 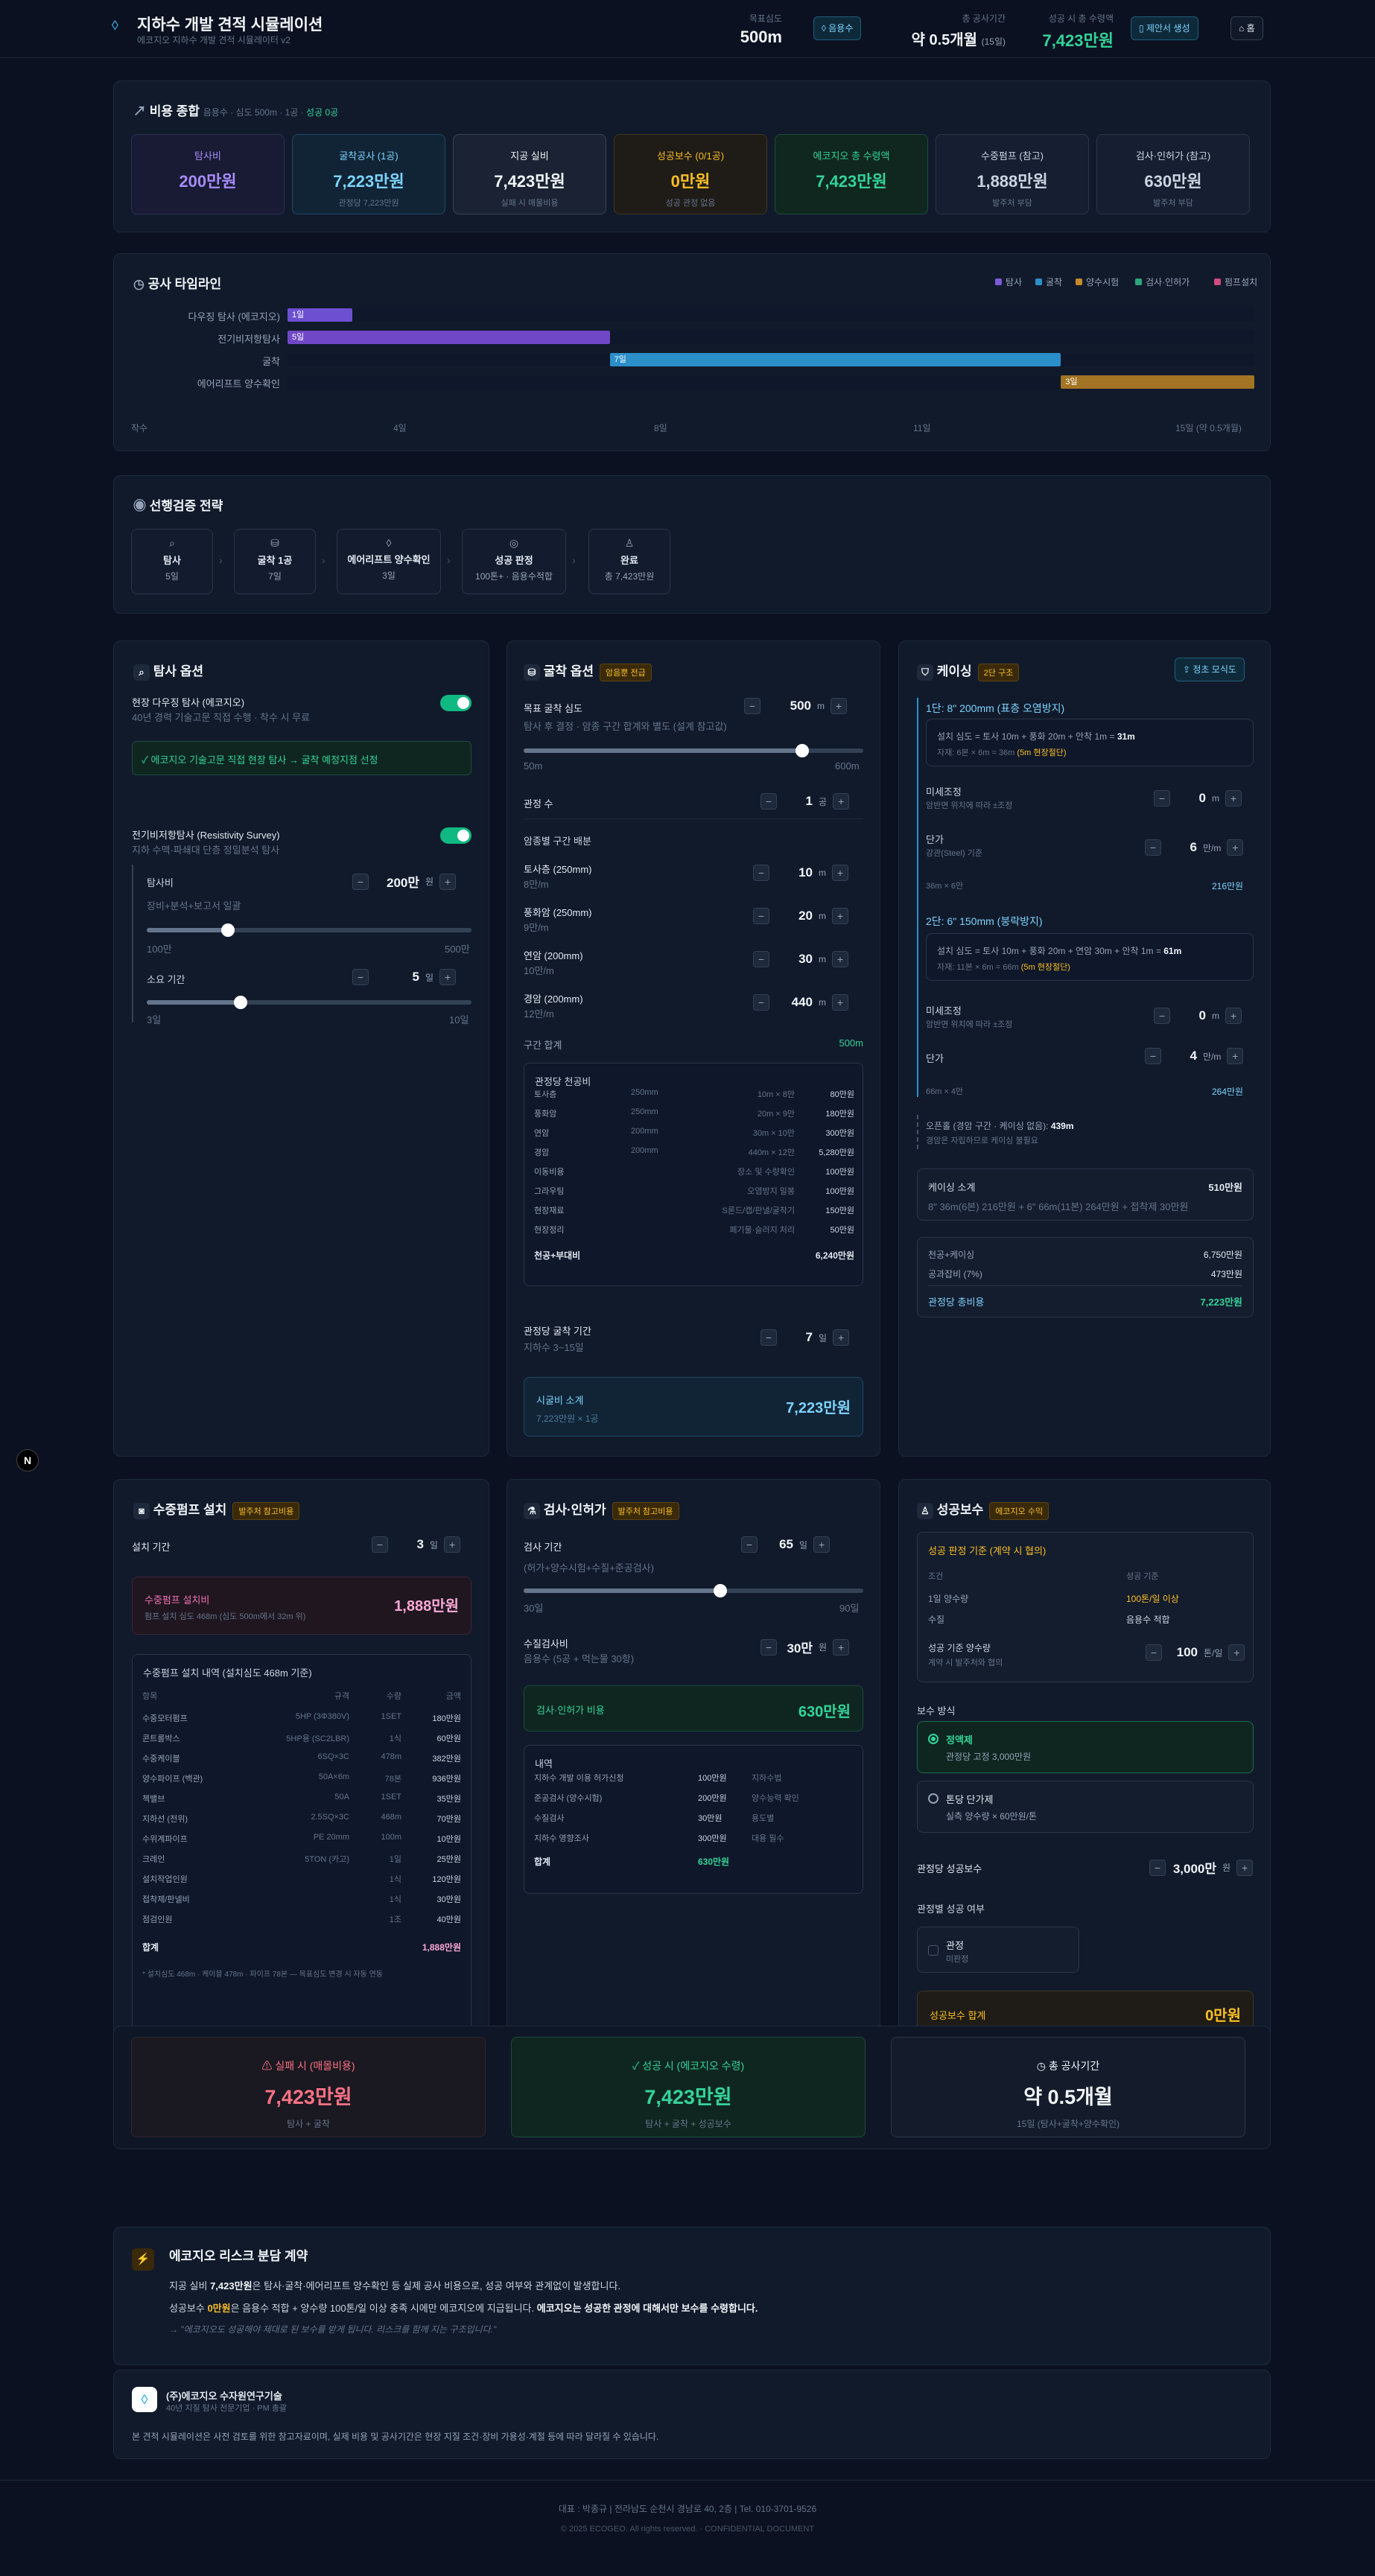 I want to click on drill-cost-row: 현장재료 S론드/캡/판낼/굴착기 150만원, so click(x=694, y=1210).